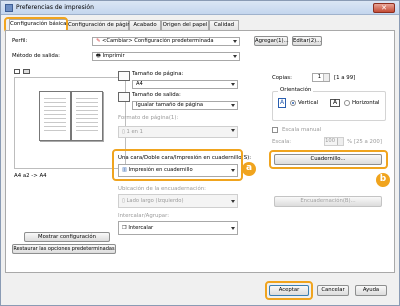 This screenshot has height=306, width=400. Describe the element at coordinates (224, 25) in the screenshot. I see `tab-quality: Calidad` at that location.